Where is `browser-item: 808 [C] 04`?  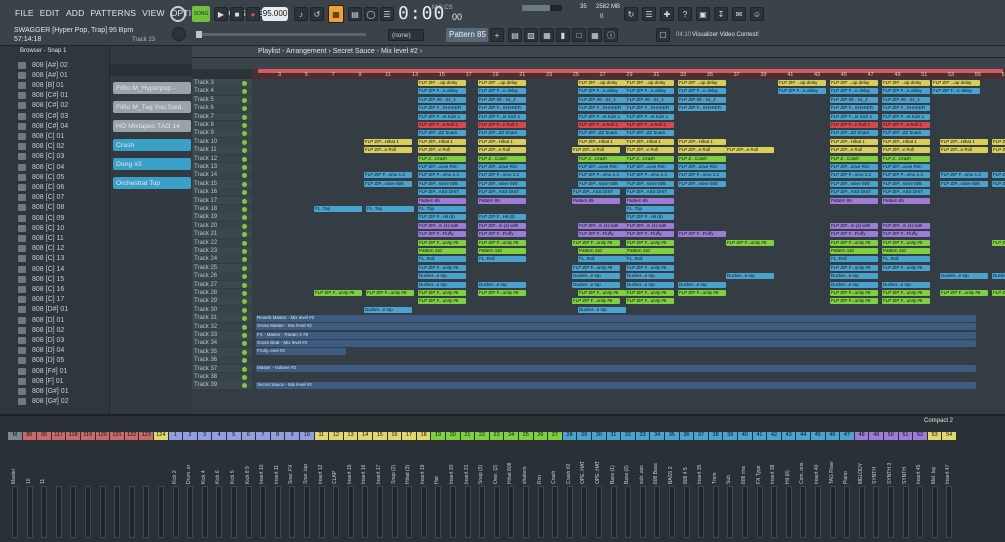 browser-item: 808 [C] 04 is located at coordinates (63, 167).